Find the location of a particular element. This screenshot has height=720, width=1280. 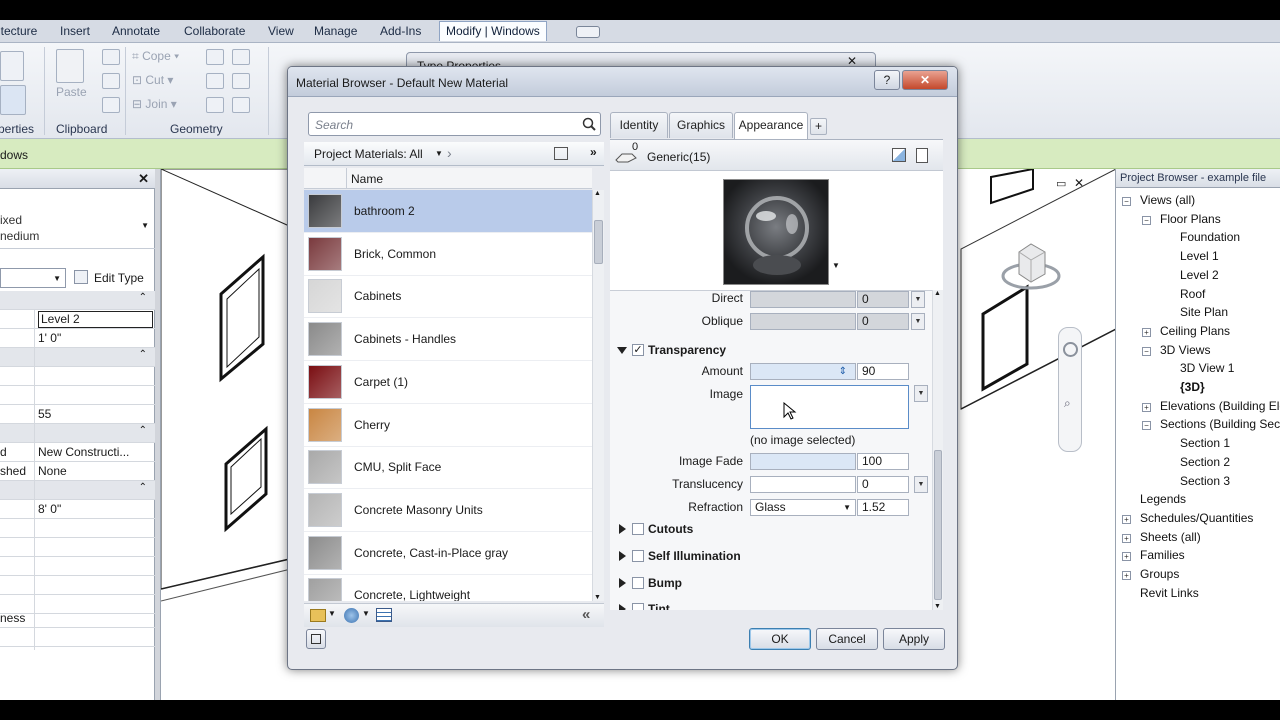

project-browser-item: Level 2 is located at coordinates (1199, 275).